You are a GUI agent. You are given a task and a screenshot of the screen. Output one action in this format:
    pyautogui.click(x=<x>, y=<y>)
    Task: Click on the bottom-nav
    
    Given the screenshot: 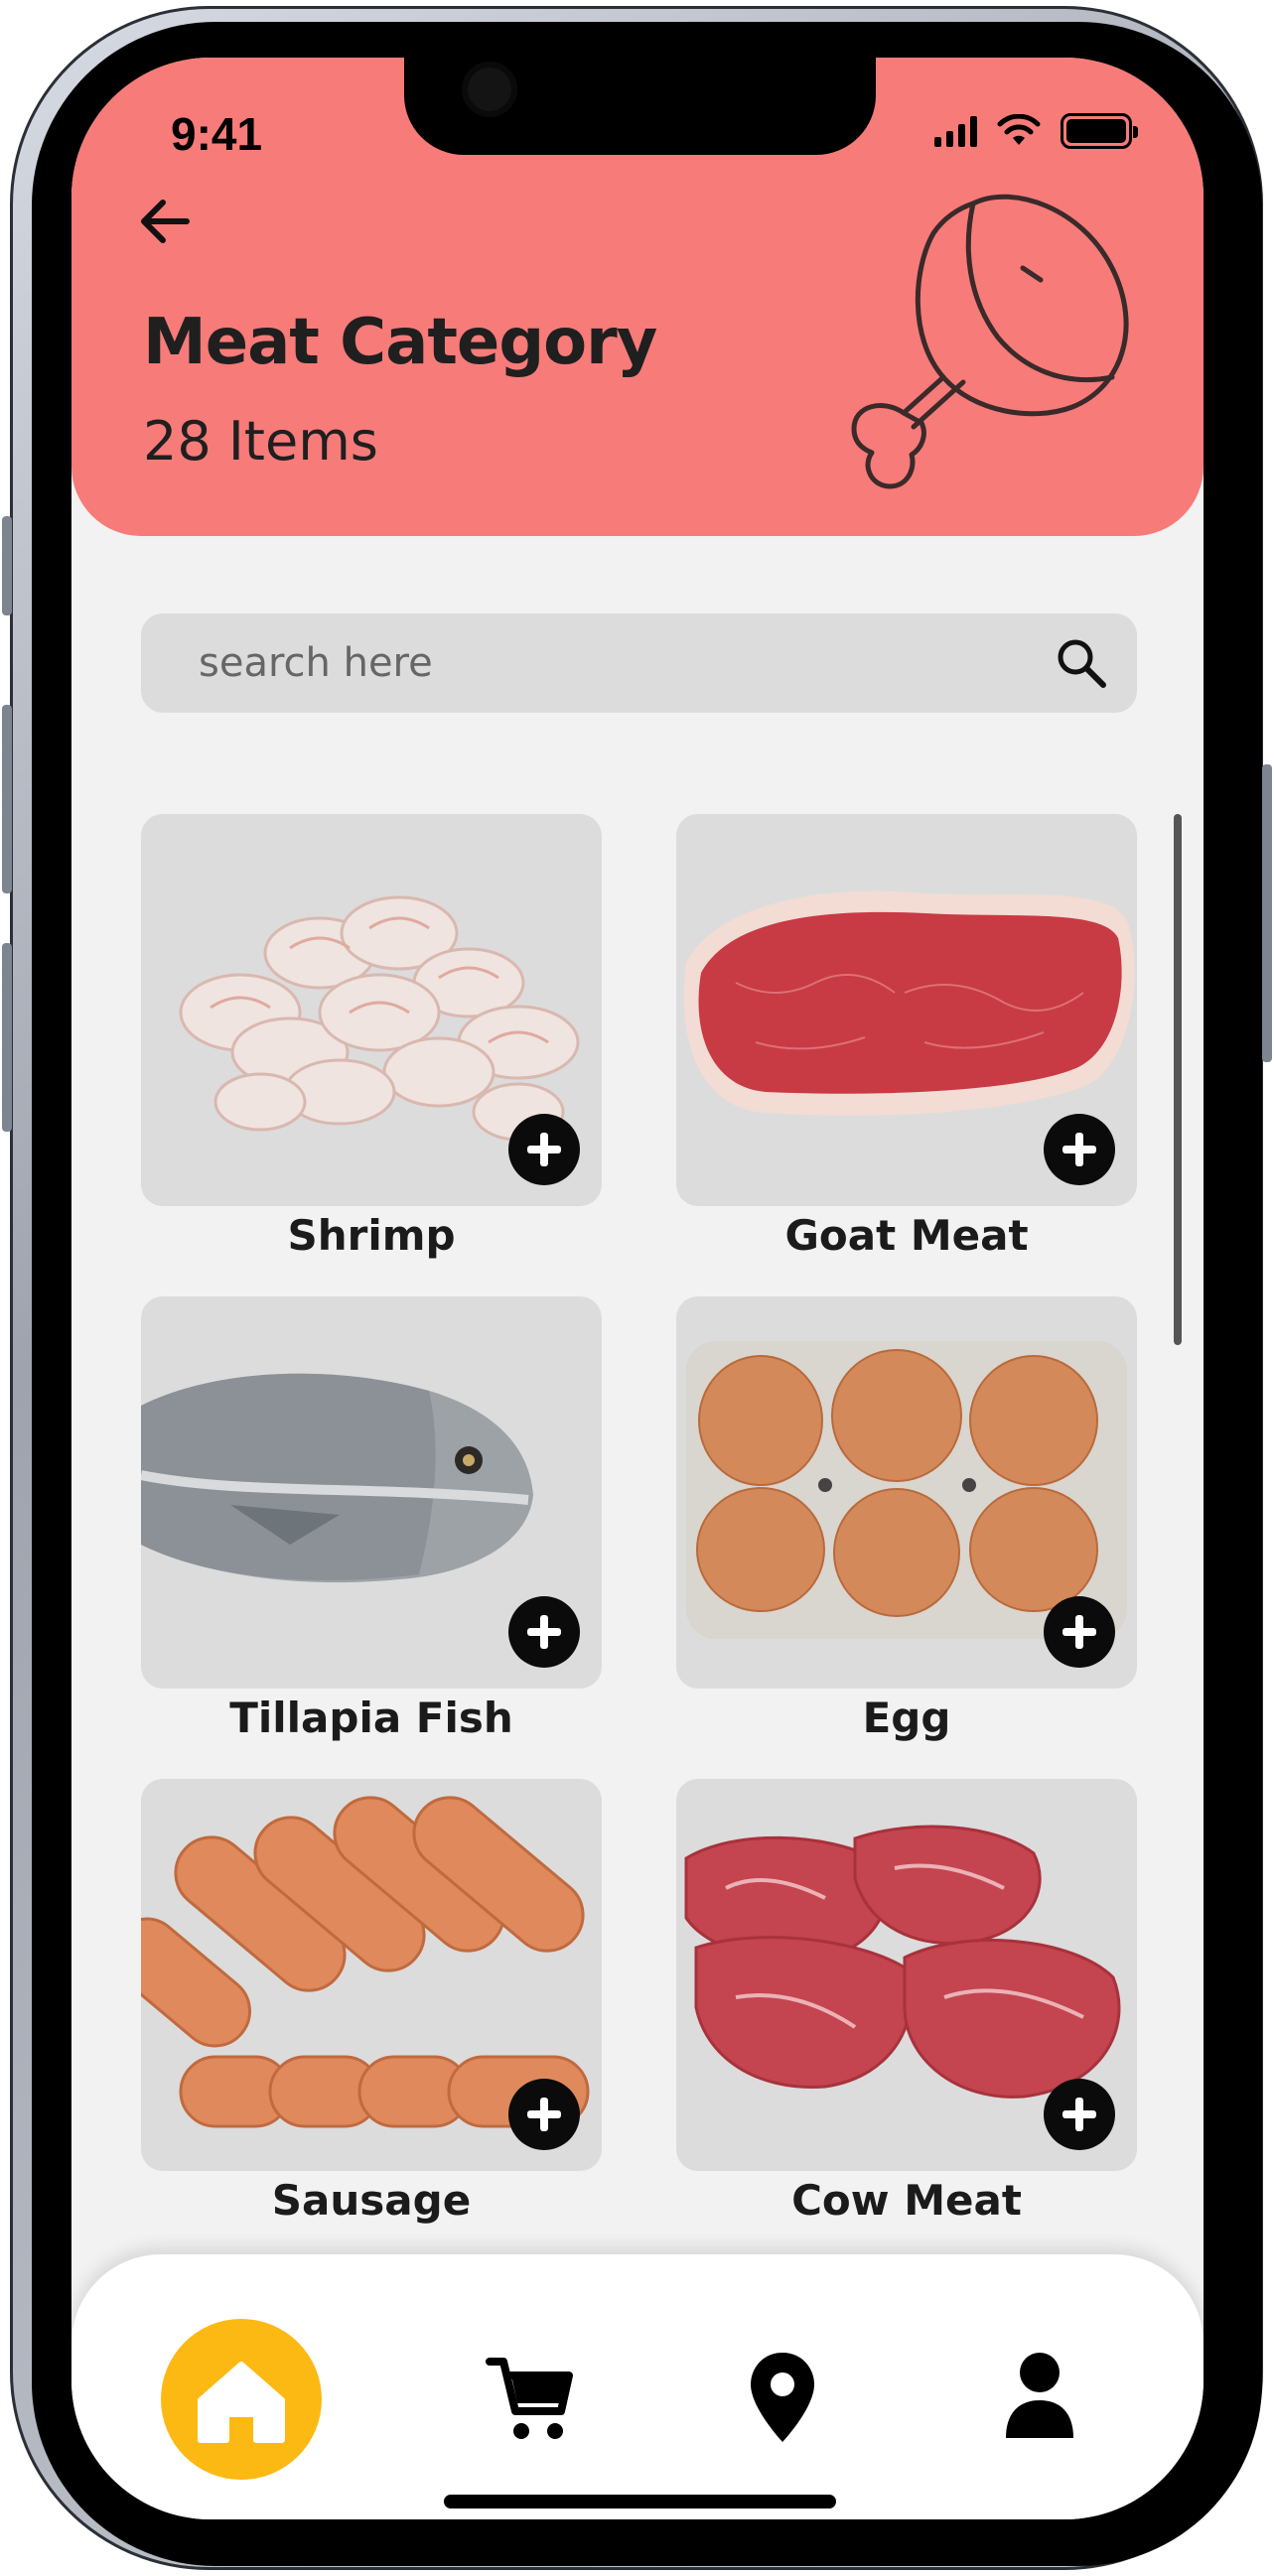 What is the action you would take?
    pyautogui.click(x=637, y=2386)
    